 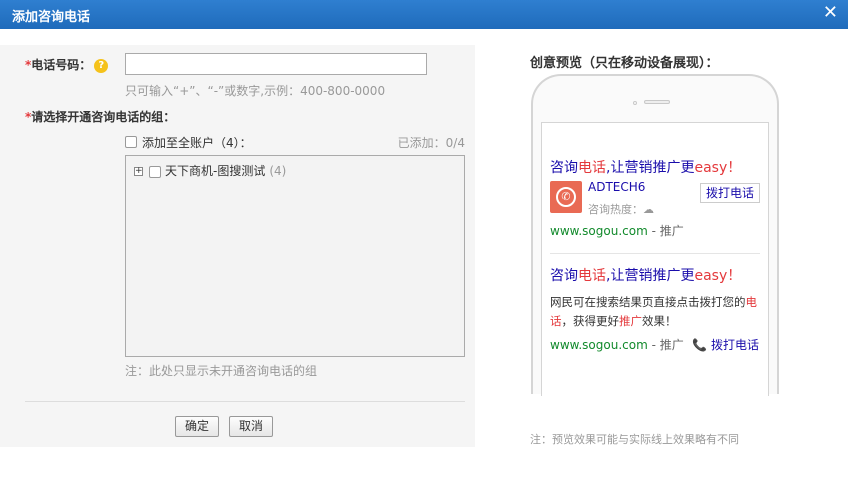 What do you see at coordinates (155, 171) in the screenshot?
I see `group-checkbox` at bounding box center [155, 171].